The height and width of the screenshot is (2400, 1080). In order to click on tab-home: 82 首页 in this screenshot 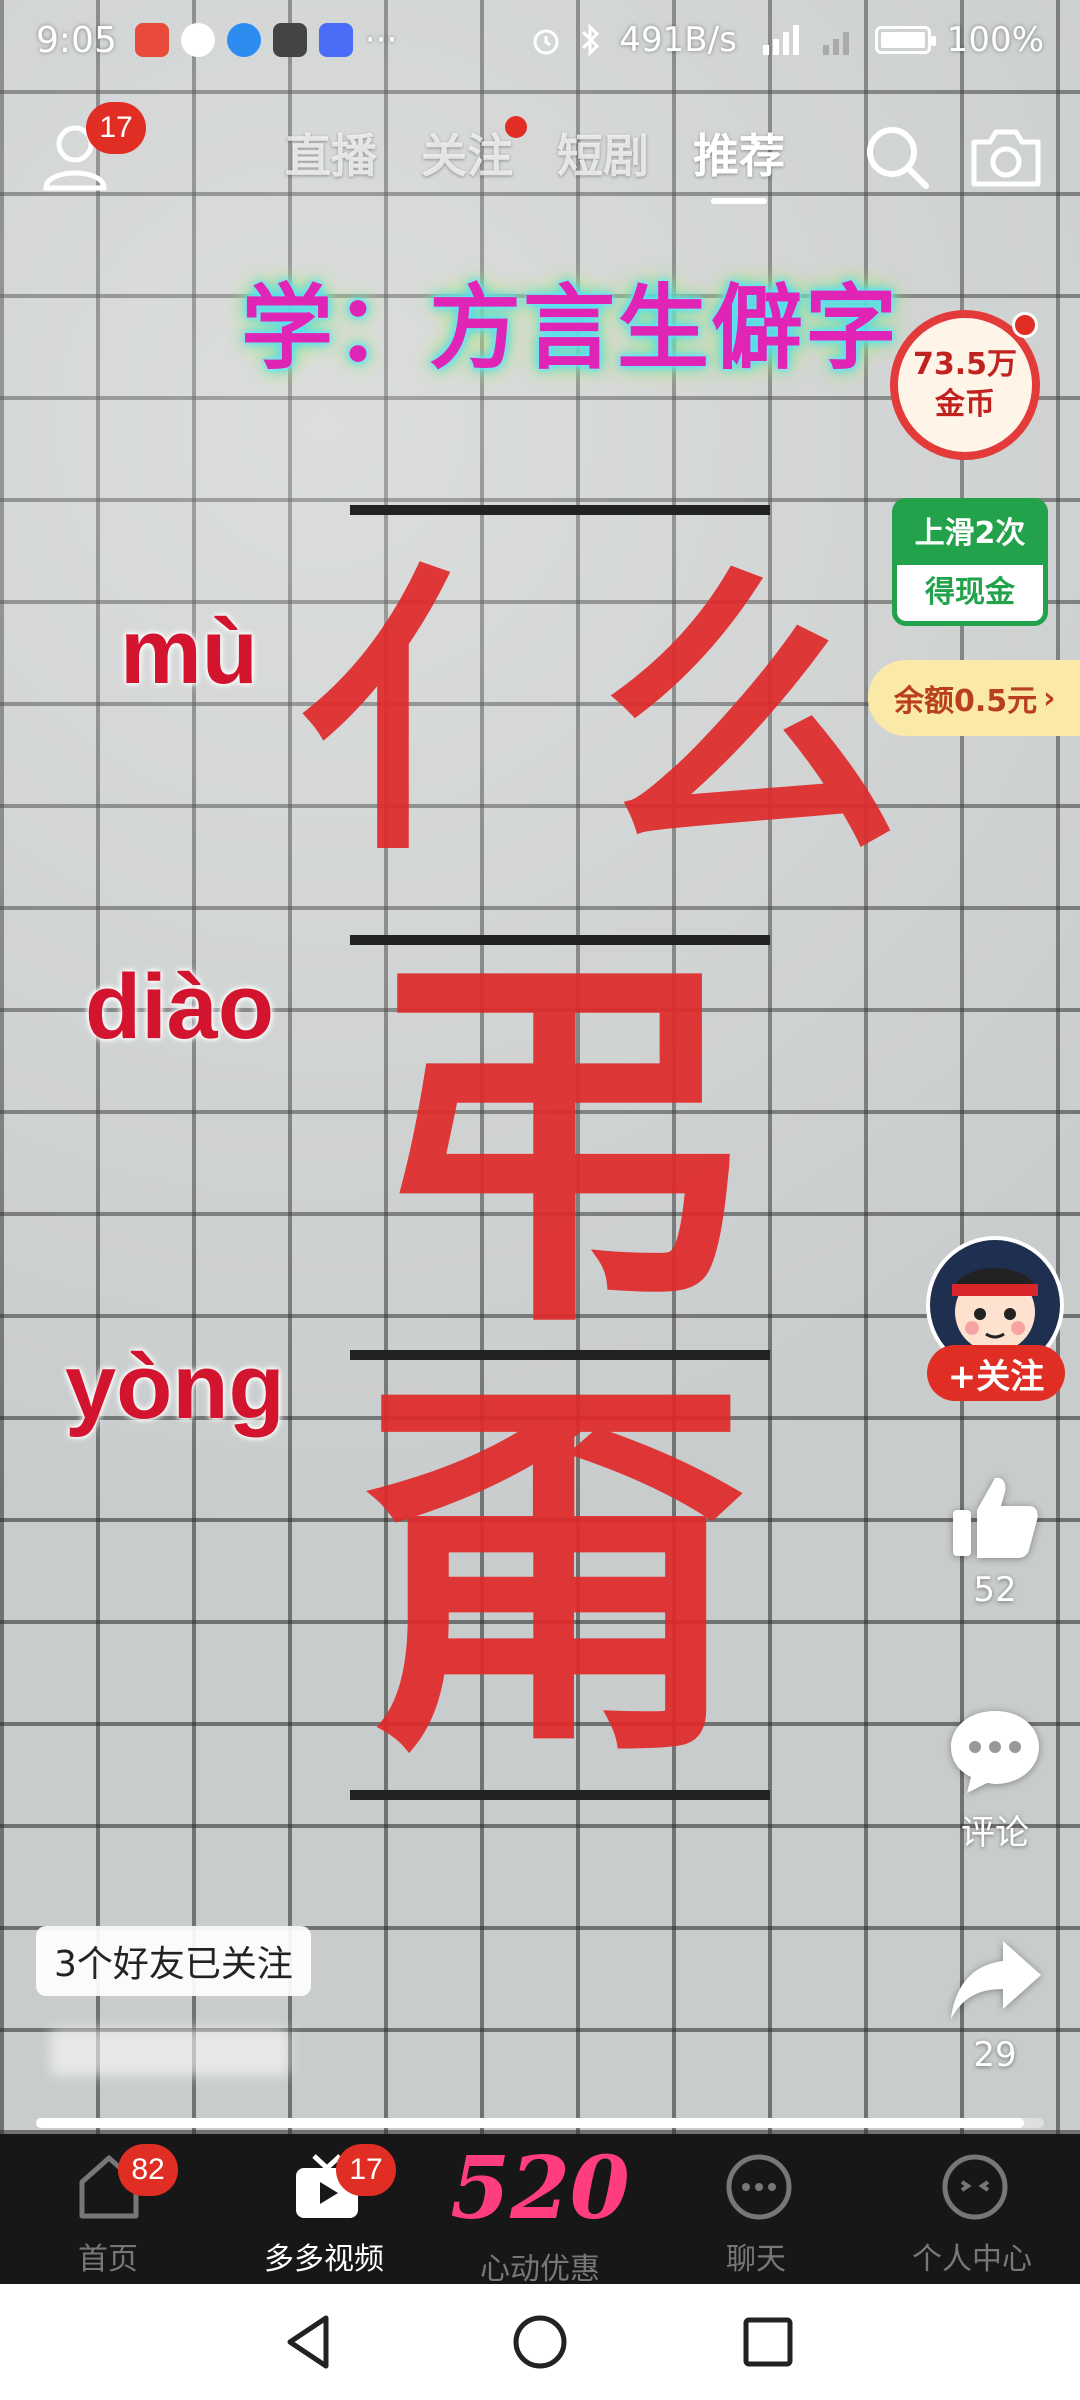, I will do `click(108, 2209)`.